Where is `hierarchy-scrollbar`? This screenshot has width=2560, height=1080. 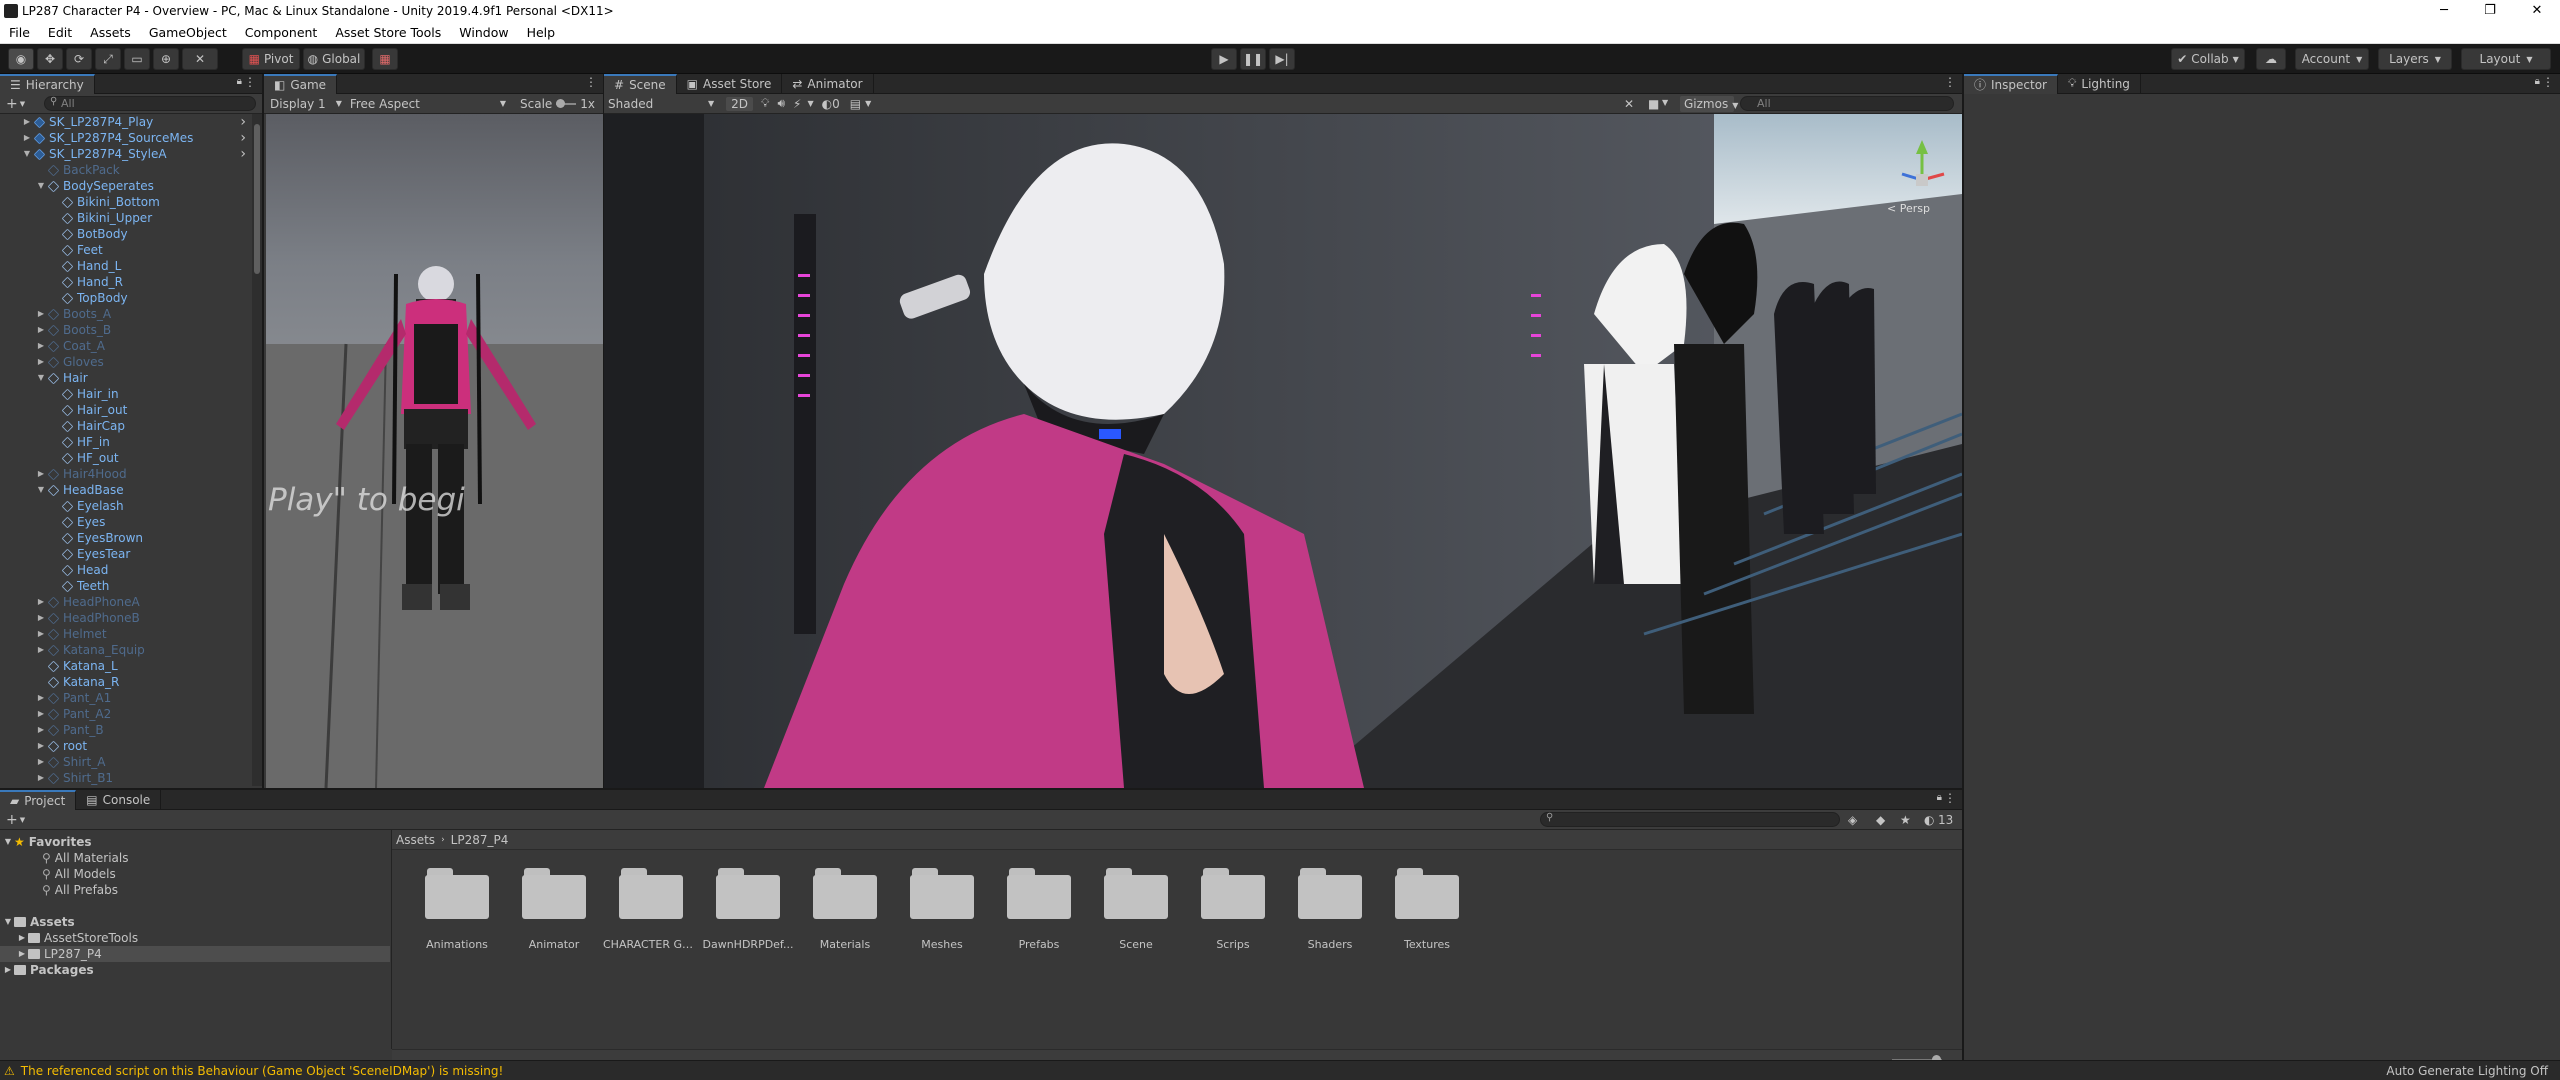
hierarchy-scrollbar is located at coordinates (257, 450).